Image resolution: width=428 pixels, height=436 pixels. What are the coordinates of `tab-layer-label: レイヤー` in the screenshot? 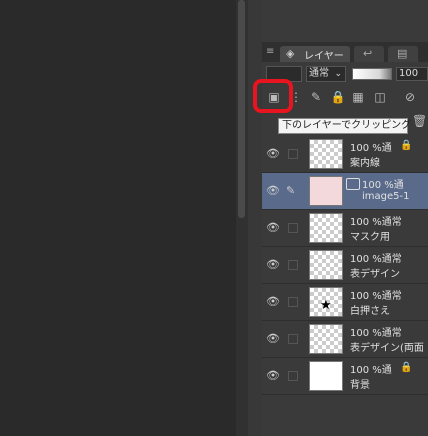 It's located at (324, 56).